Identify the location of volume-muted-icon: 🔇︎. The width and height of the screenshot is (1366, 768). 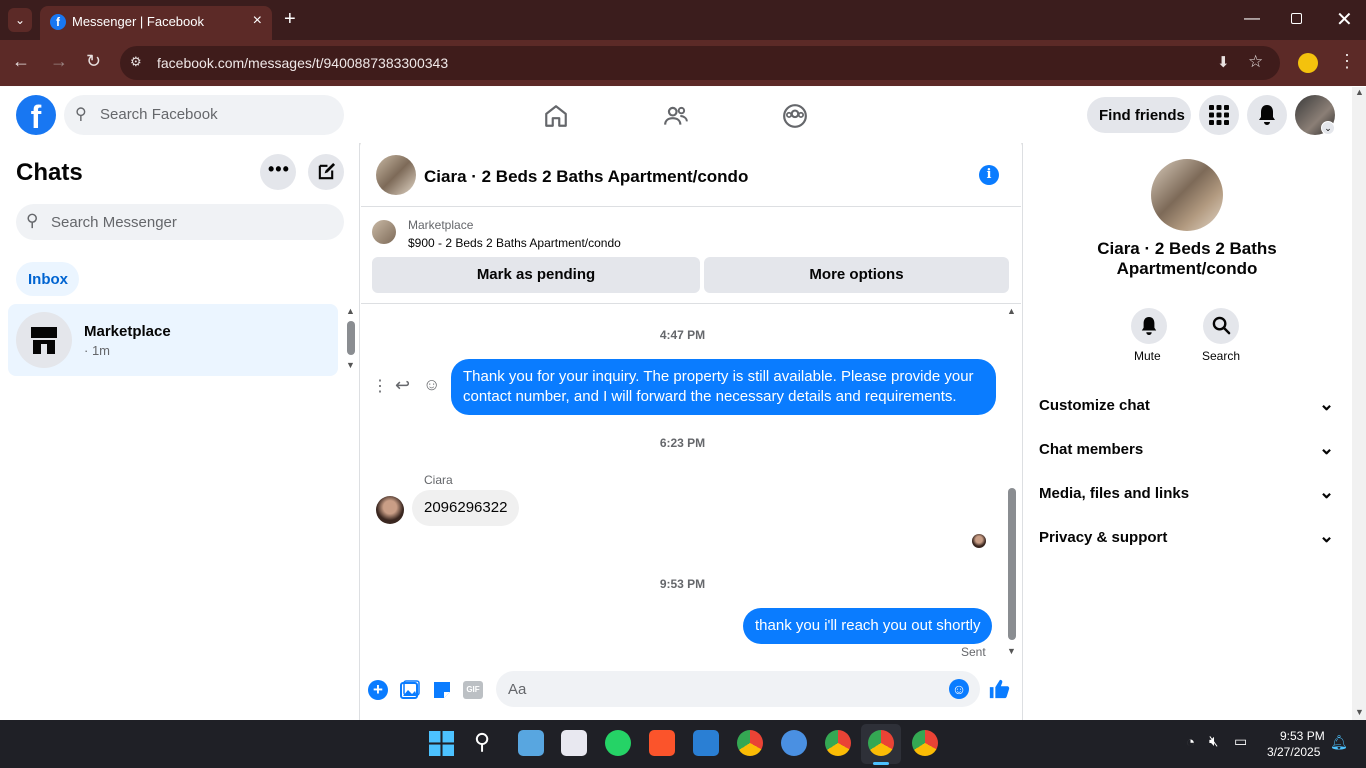
(1213, 741).